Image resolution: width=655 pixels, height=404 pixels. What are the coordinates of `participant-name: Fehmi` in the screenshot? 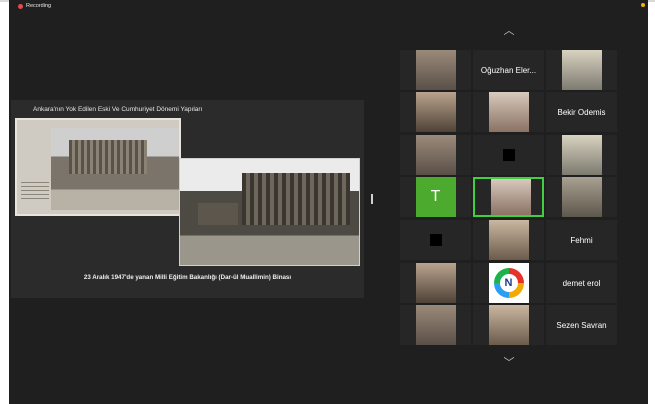 It's located at (581, 240).